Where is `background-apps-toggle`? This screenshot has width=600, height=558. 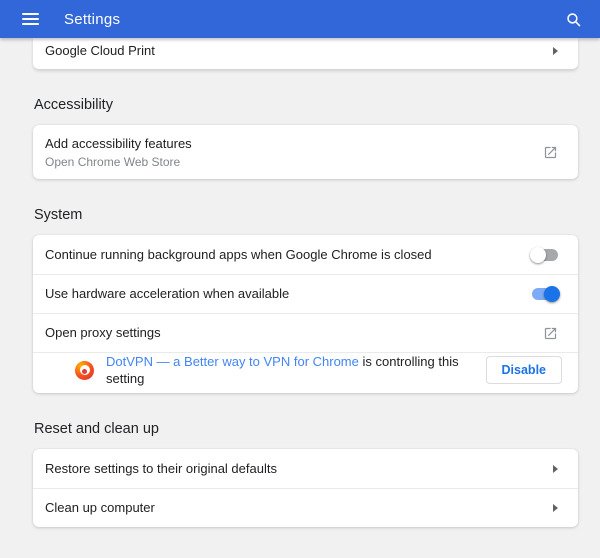
background-apps-toggle is located at coordinates (544, 254).